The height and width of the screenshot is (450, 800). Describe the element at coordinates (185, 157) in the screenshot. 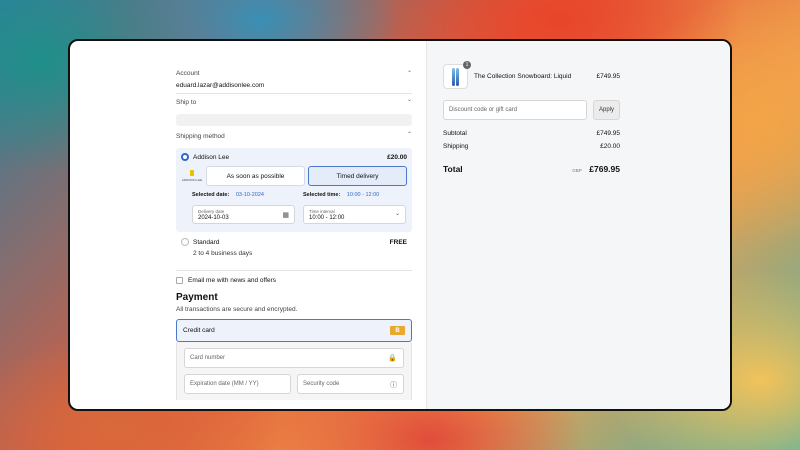

I see `radio-selected-icon` at that location.